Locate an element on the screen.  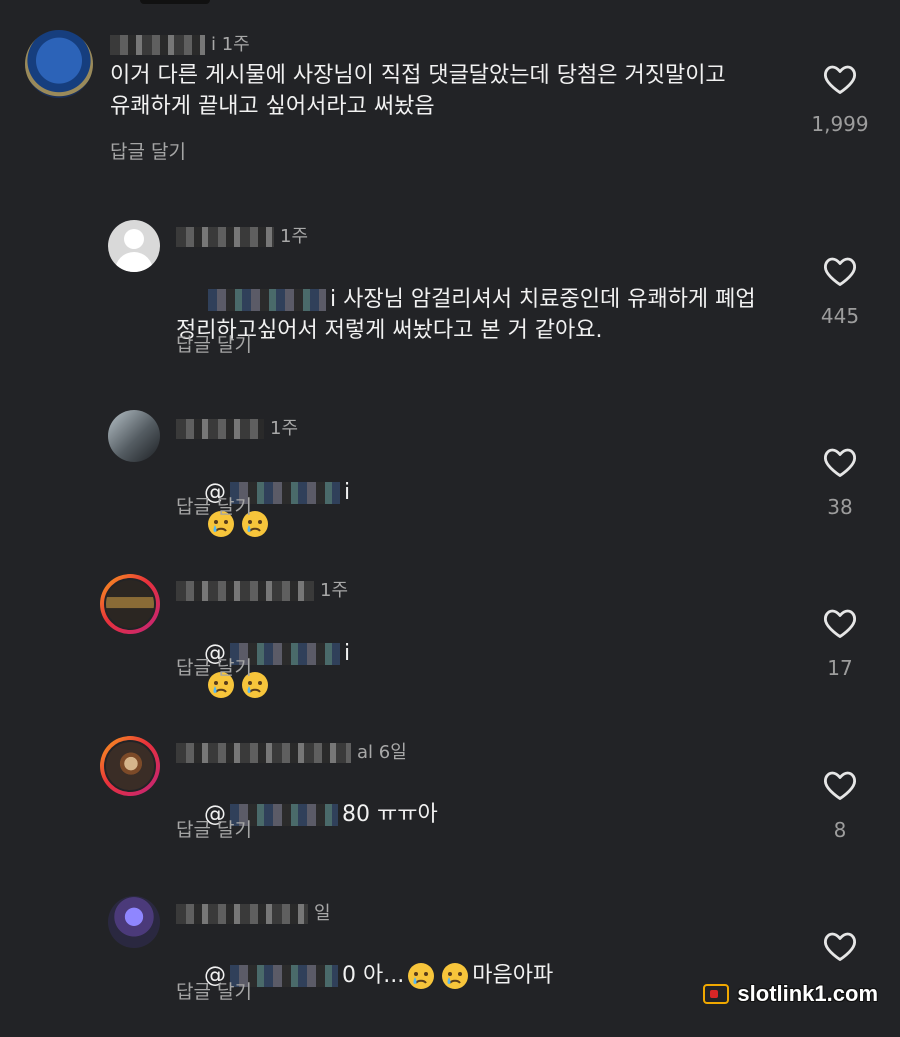
like-button: 8 is located at coordinates (840, 805).